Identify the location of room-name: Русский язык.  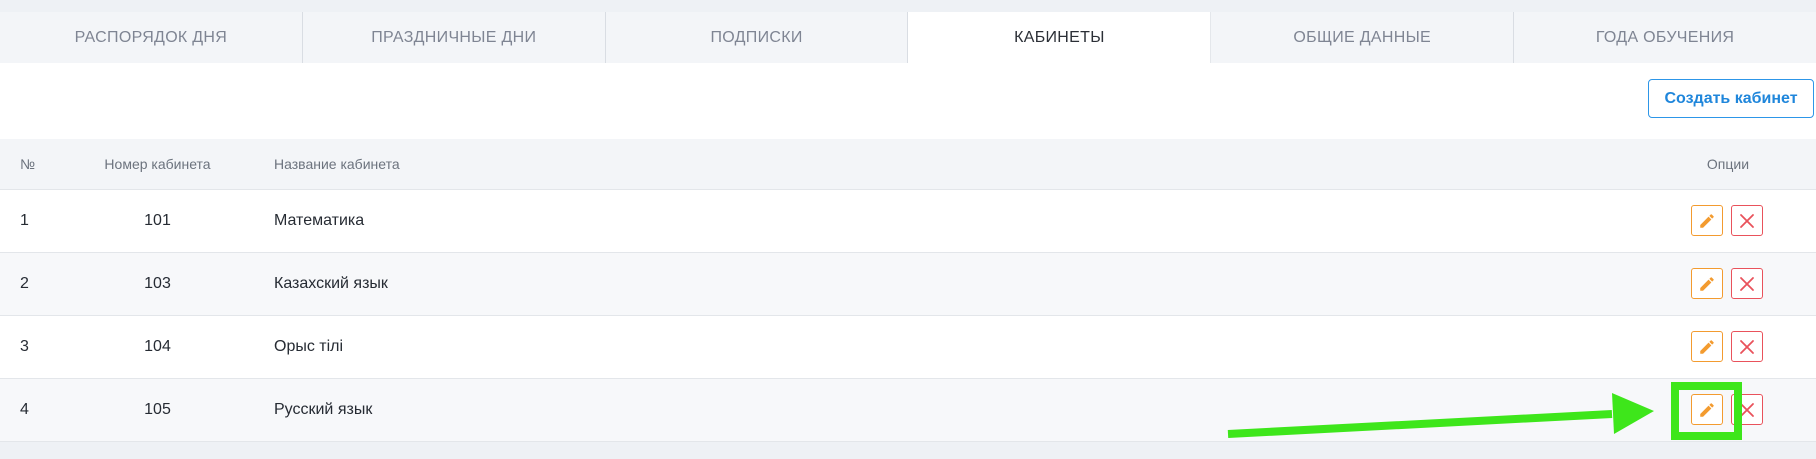
(323, 409).